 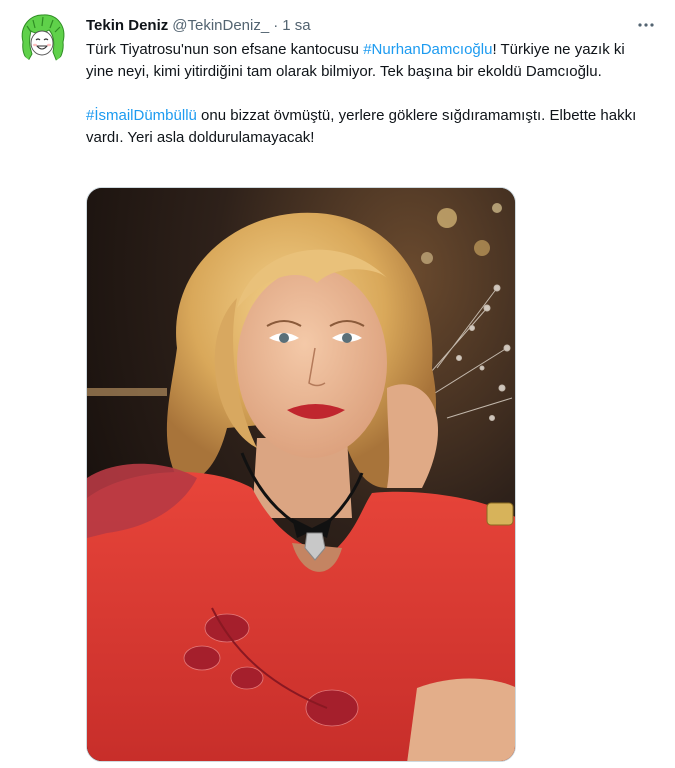 What do you see at coordinates (127, 25) in the screenshot?
I see `author-name: Tekin Deniz` at bounding box center [127, 25].